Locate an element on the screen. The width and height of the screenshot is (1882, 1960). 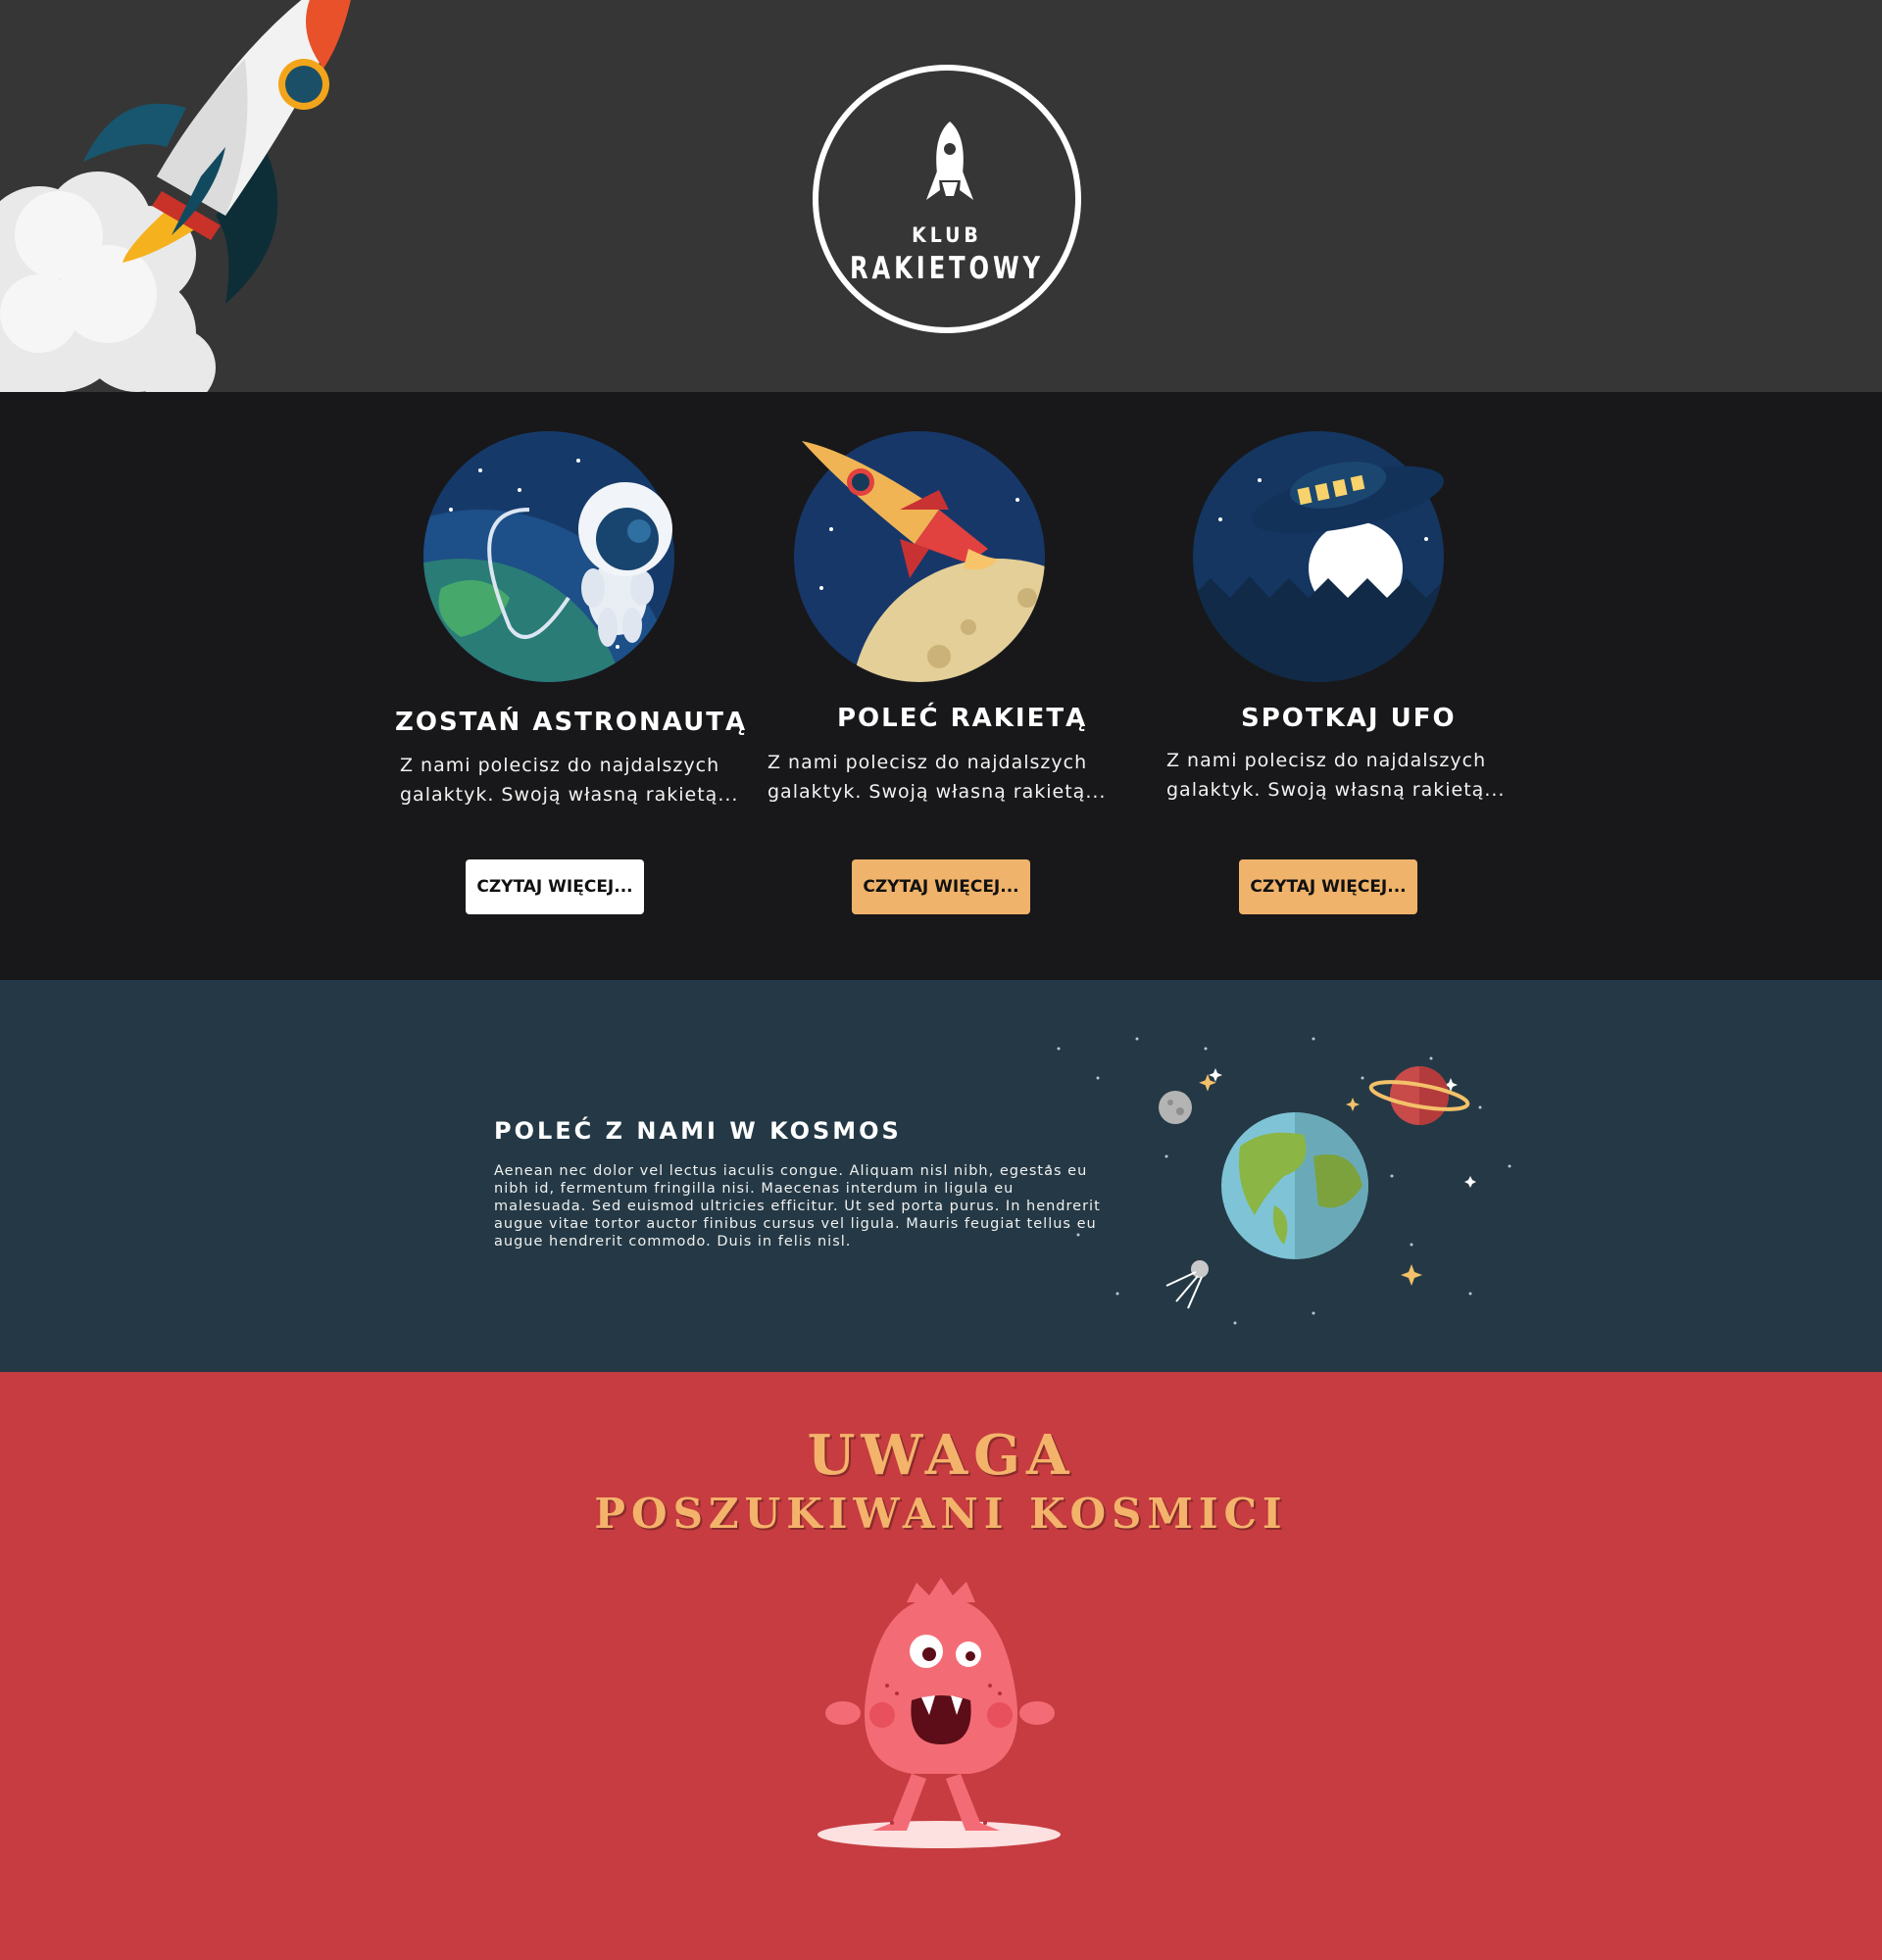
rocket-moon-icon is located at coordinates (920, 556).